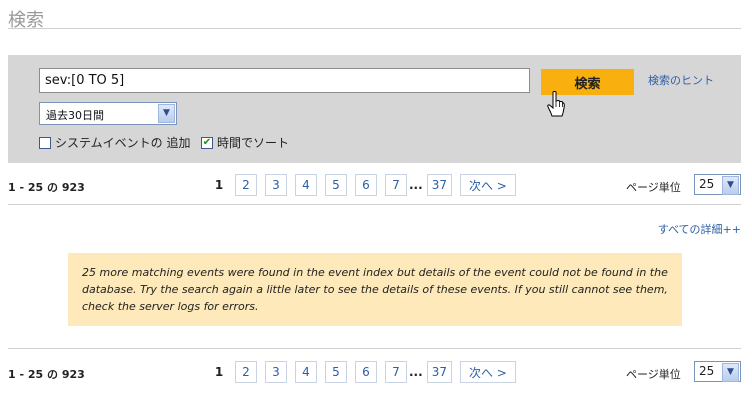 The width and height of the screenshot is (752, 399). I want to click on include-system-events-checkbox, so click(45, 142).